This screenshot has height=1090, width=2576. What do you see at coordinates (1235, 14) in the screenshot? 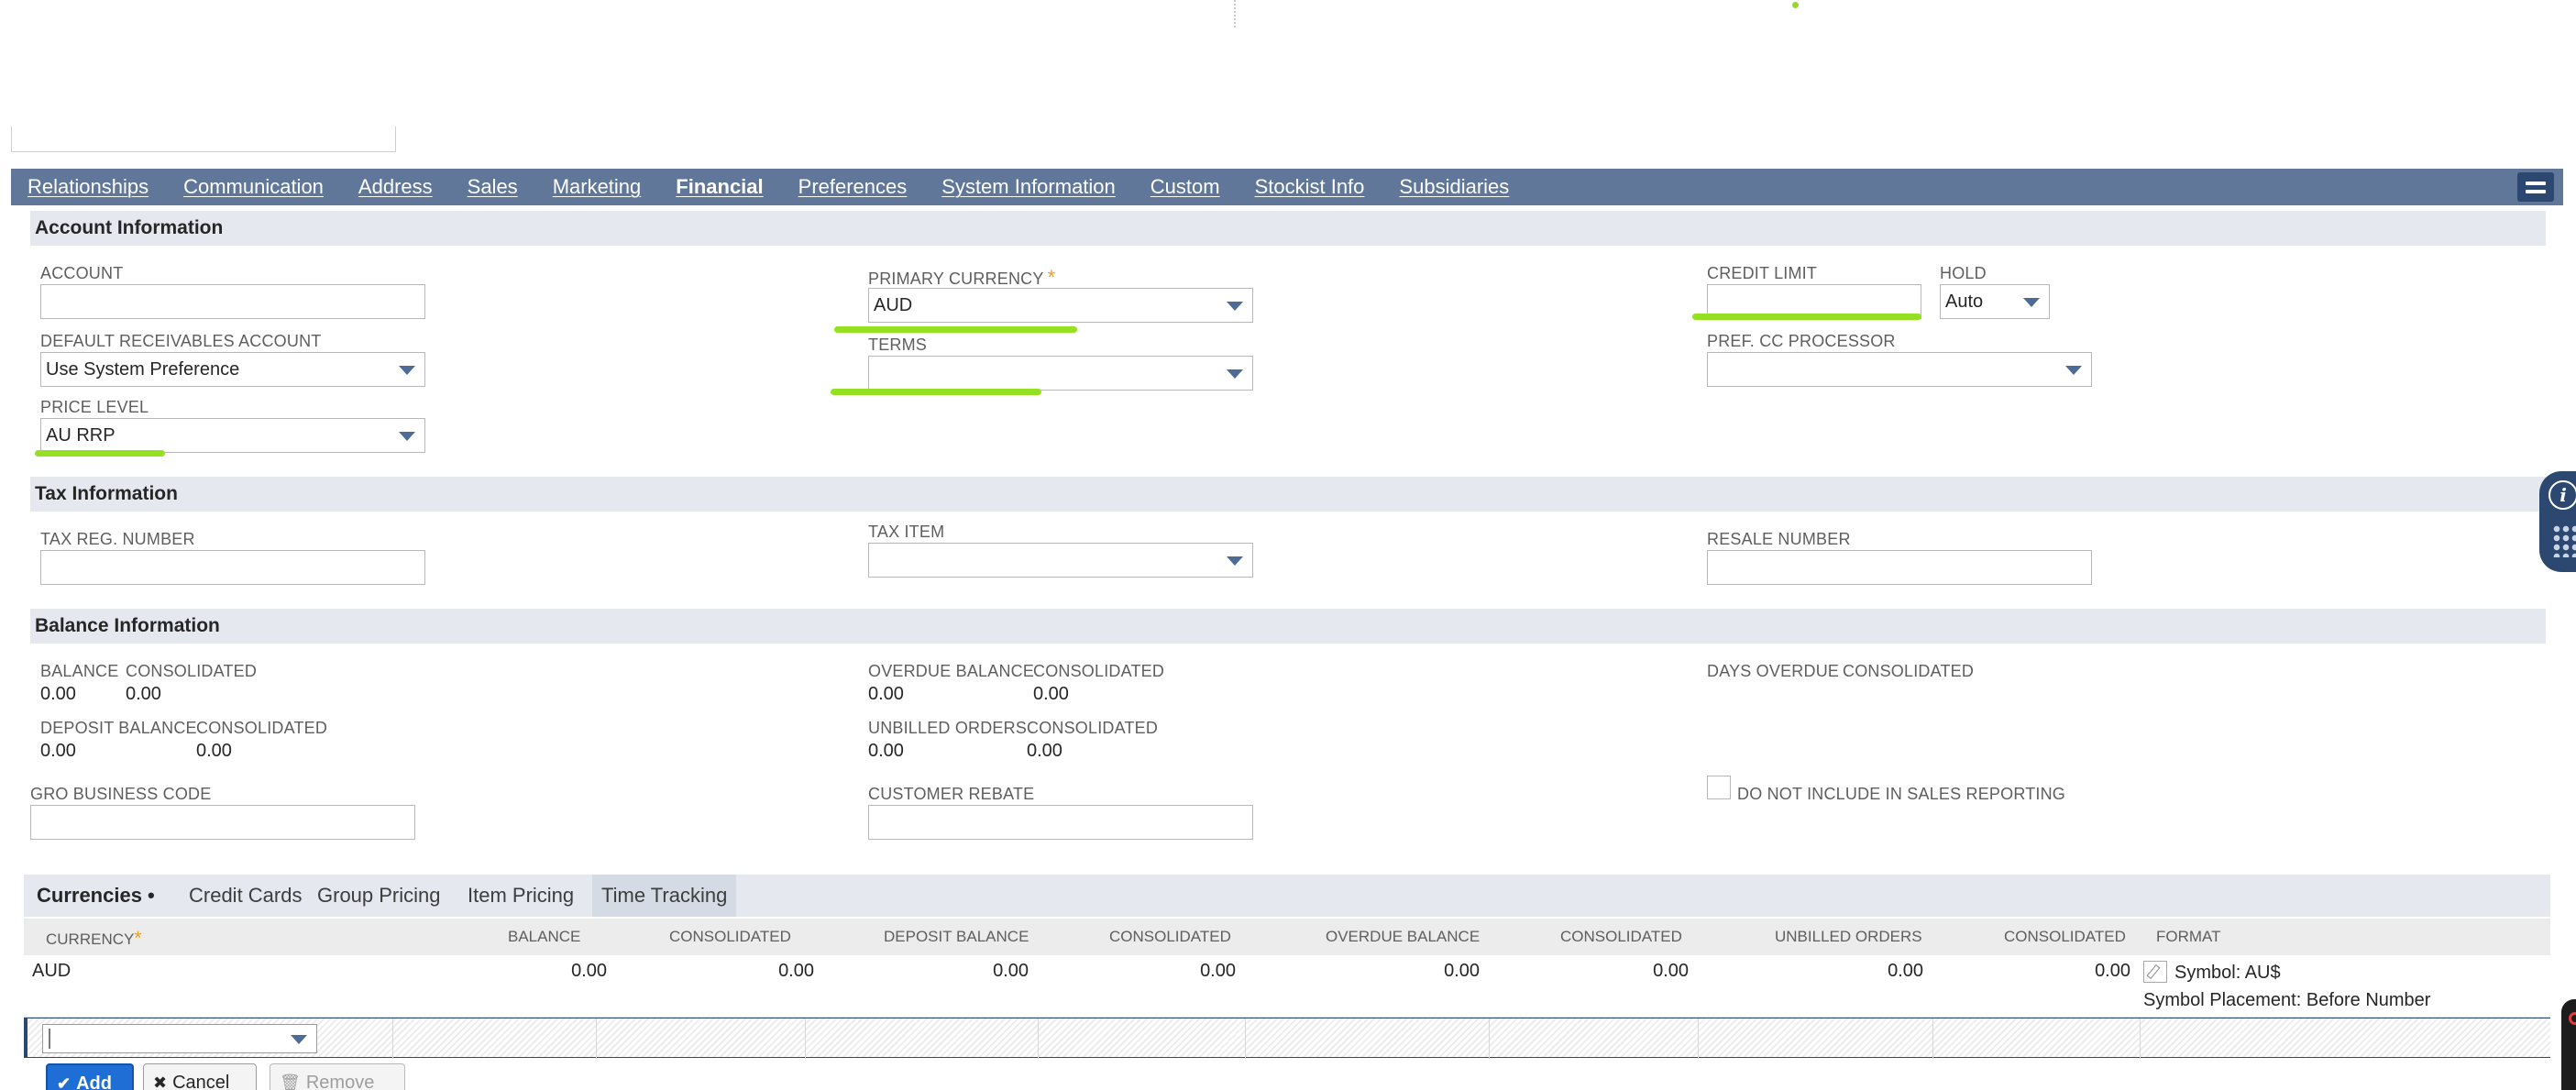
I see `header-artifact` at bounding box center [1235, 14].